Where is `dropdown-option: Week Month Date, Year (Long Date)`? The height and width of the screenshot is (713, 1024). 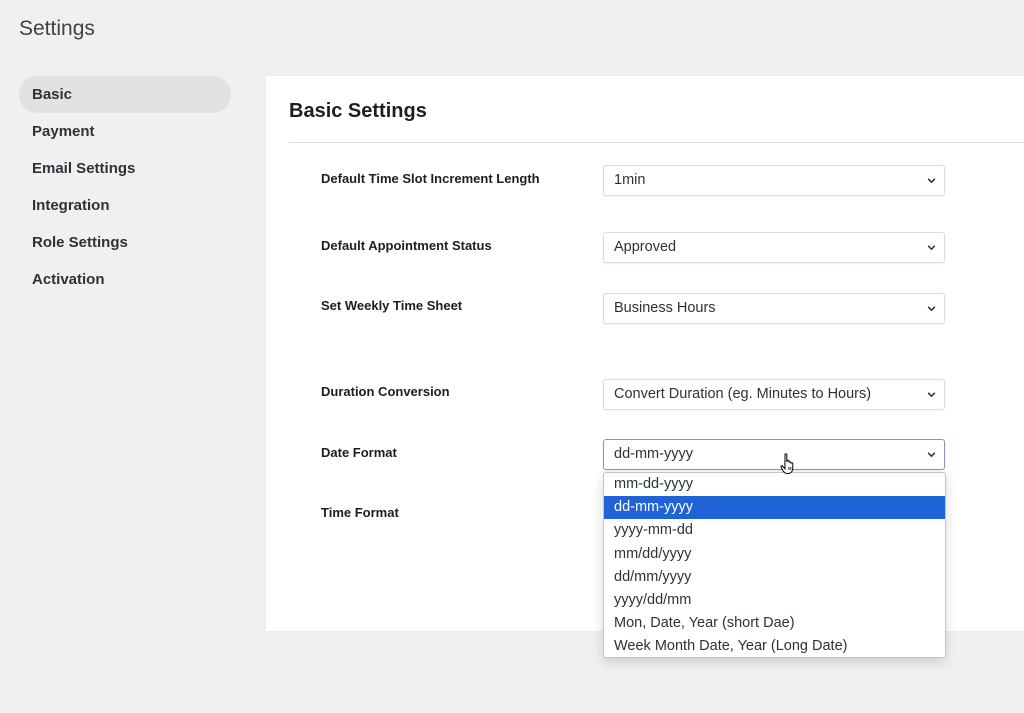 dropdown-option: Week Month Date, Year (Long Date) is located at coordinates (774, 646).